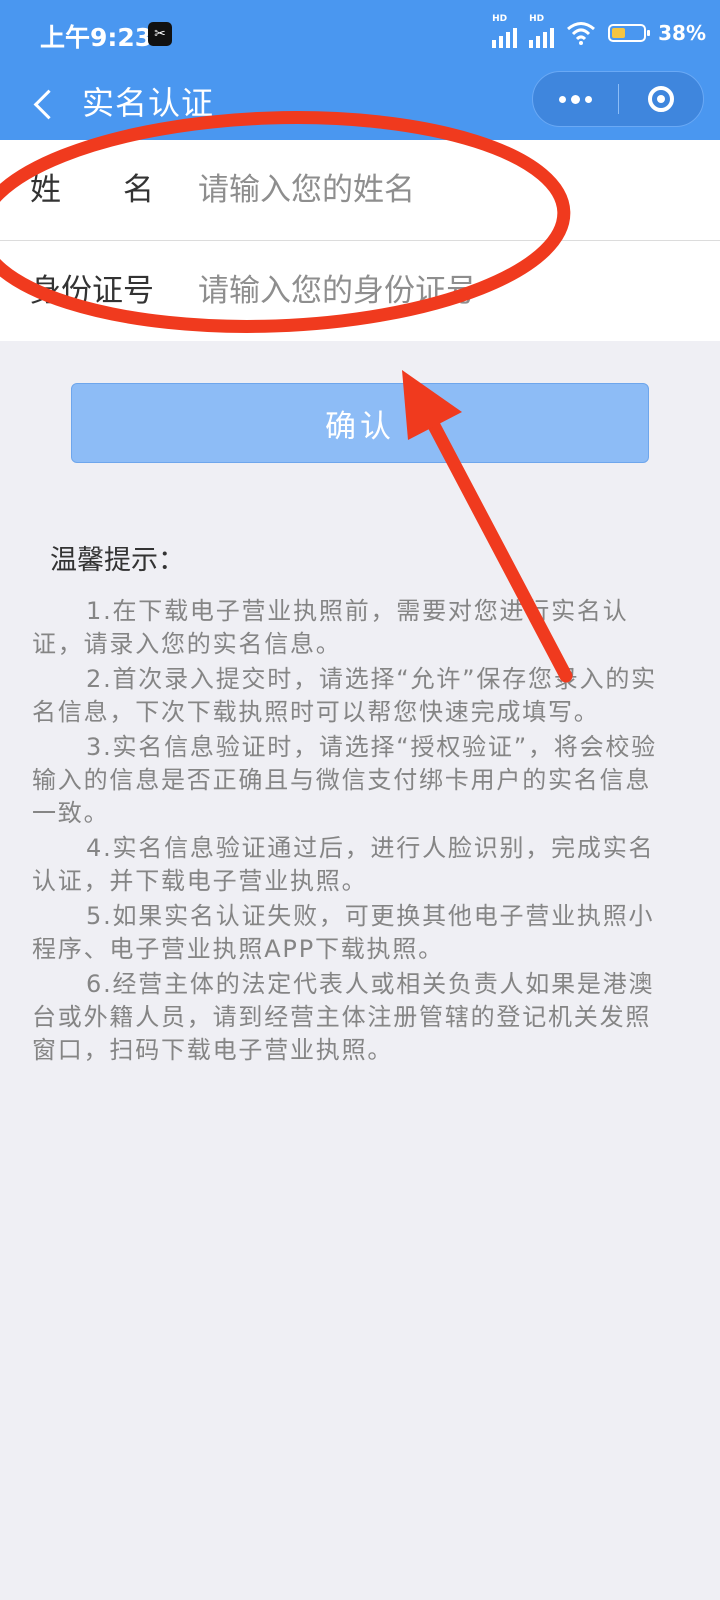 The width and height of the screenshot is (720, 1600). What do you see at coordinates (123, 190) in the screenshot?
I see `name-label: 姓名` at bounding box center [123, 190].